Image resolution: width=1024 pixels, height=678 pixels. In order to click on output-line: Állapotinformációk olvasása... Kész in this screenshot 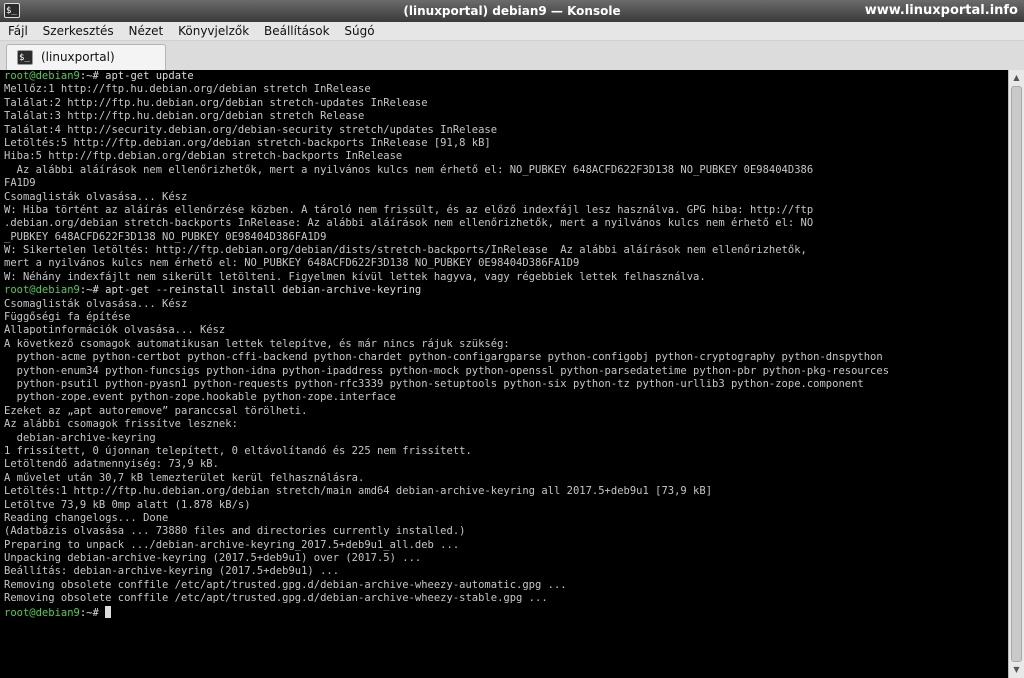, I will do `click(115, 330)`.